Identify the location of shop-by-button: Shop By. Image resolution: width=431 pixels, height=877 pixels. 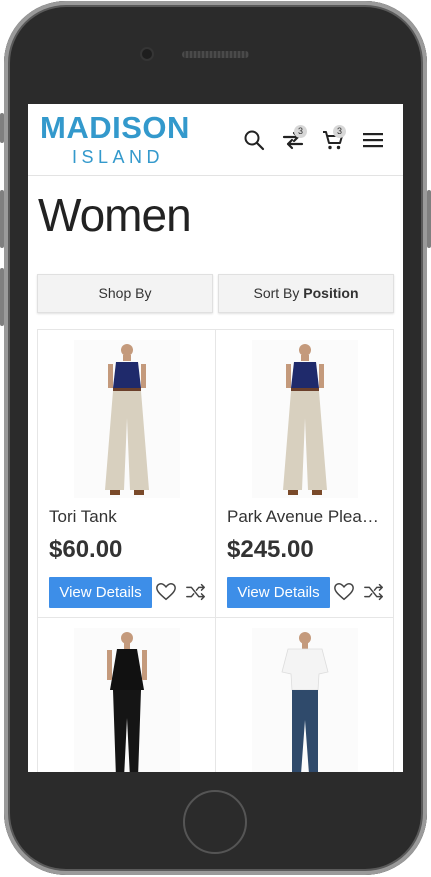
(125, 293).